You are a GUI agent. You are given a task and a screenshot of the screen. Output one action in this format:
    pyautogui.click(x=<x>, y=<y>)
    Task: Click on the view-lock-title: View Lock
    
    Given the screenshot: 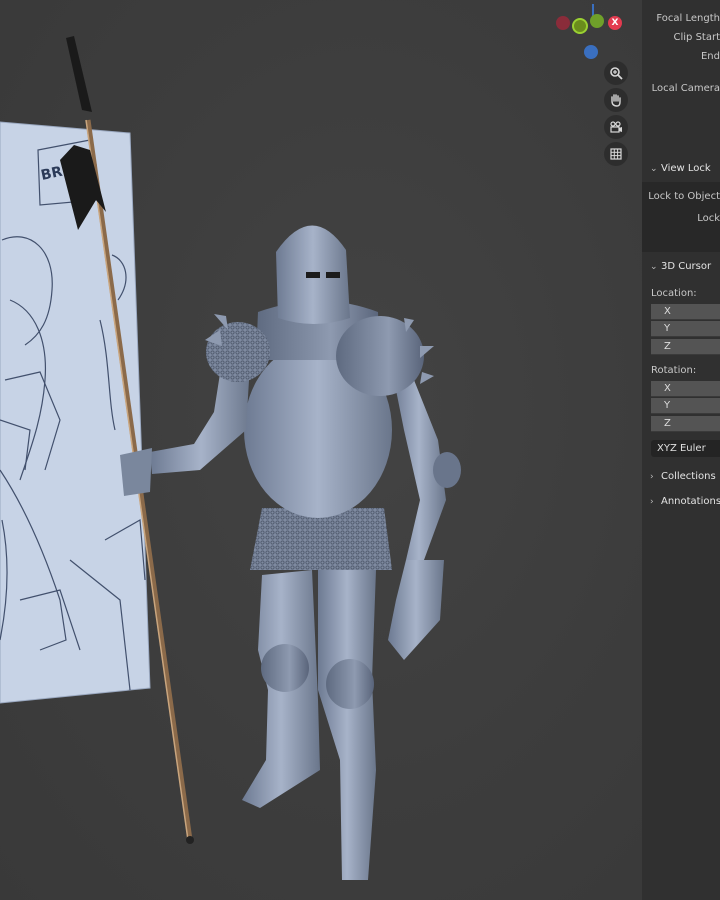 What is the action you would take?
    pyautogui.click(x=686, y=168)
    